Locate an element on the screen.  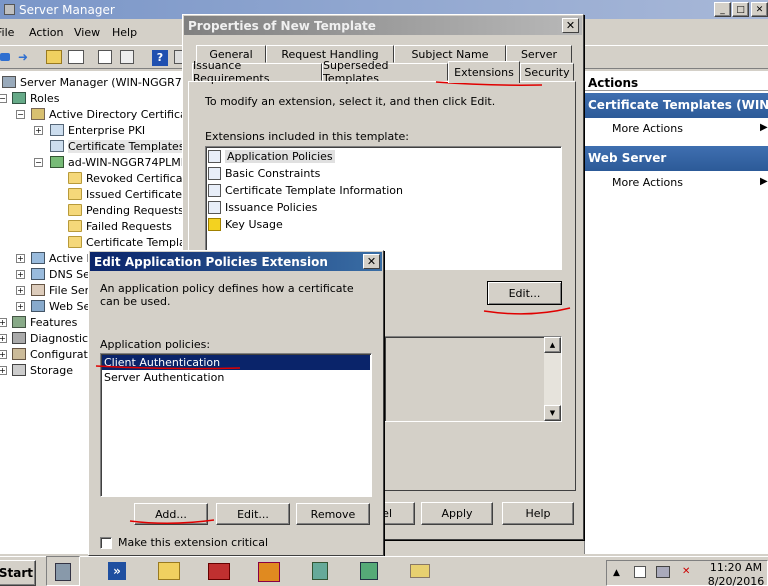
help-icon: ? is located at coordinates (160, 58).